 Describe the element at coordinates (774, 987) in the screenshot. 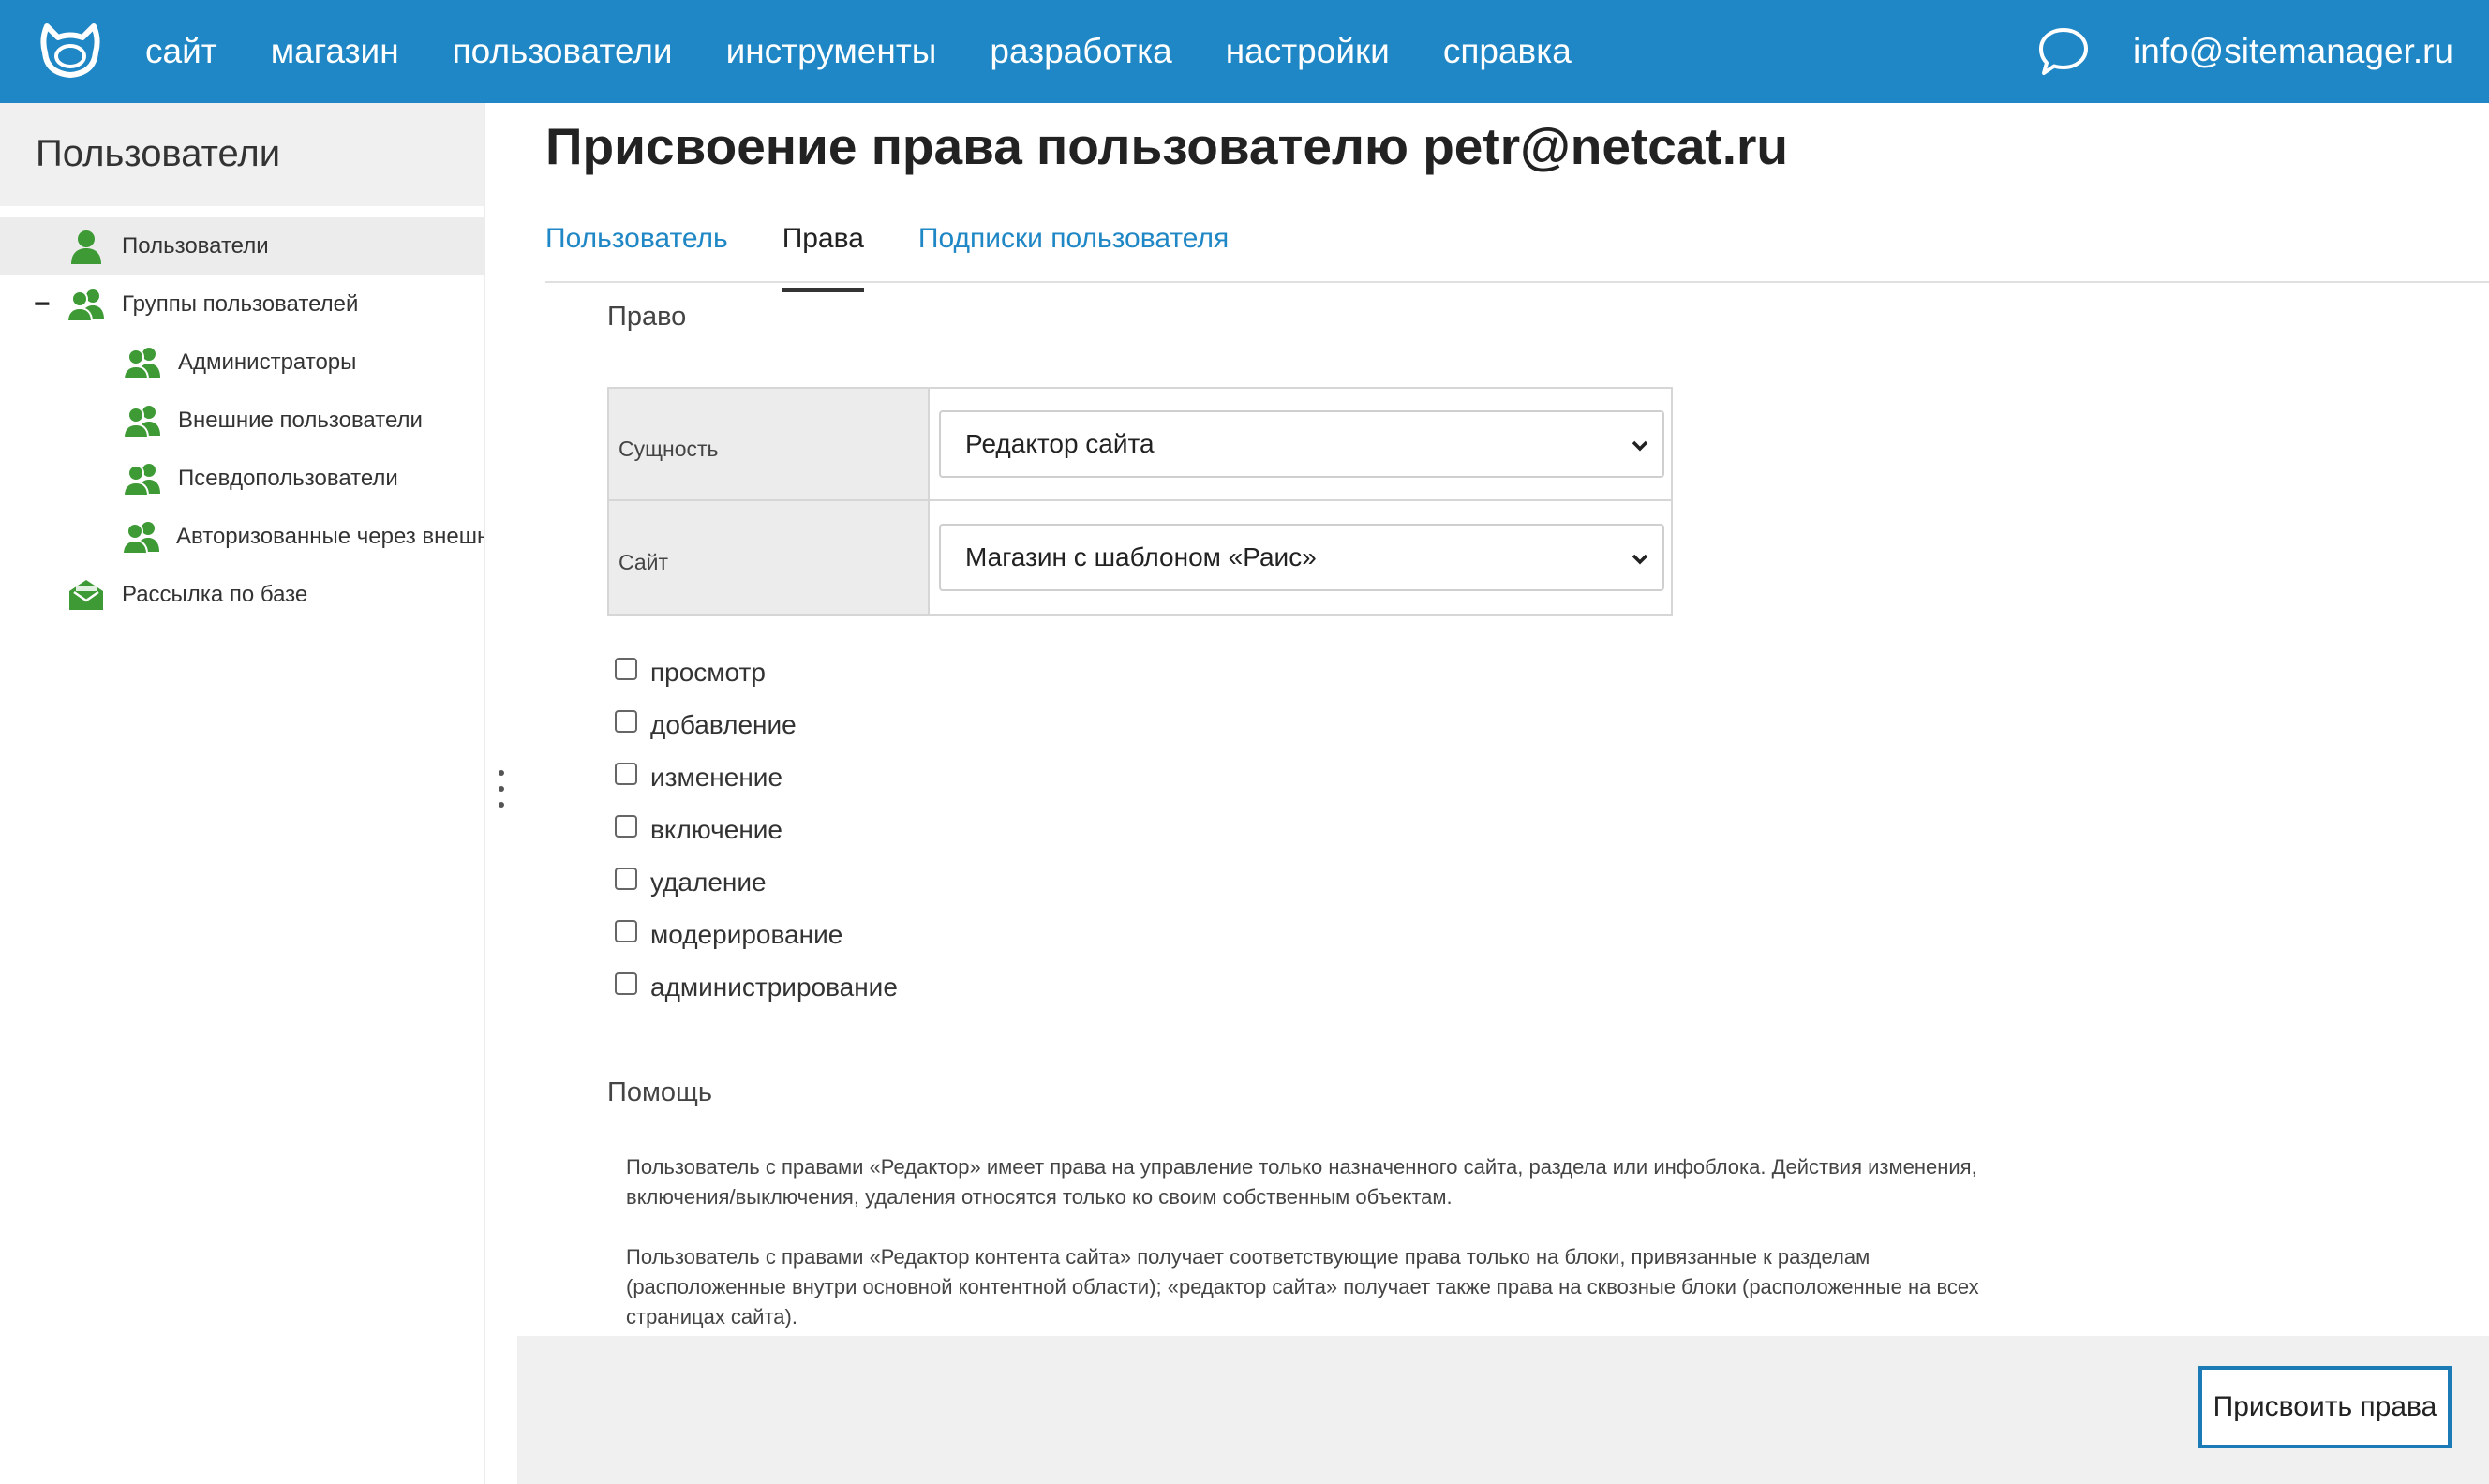

I see `permission-label: администрирование` at that location.